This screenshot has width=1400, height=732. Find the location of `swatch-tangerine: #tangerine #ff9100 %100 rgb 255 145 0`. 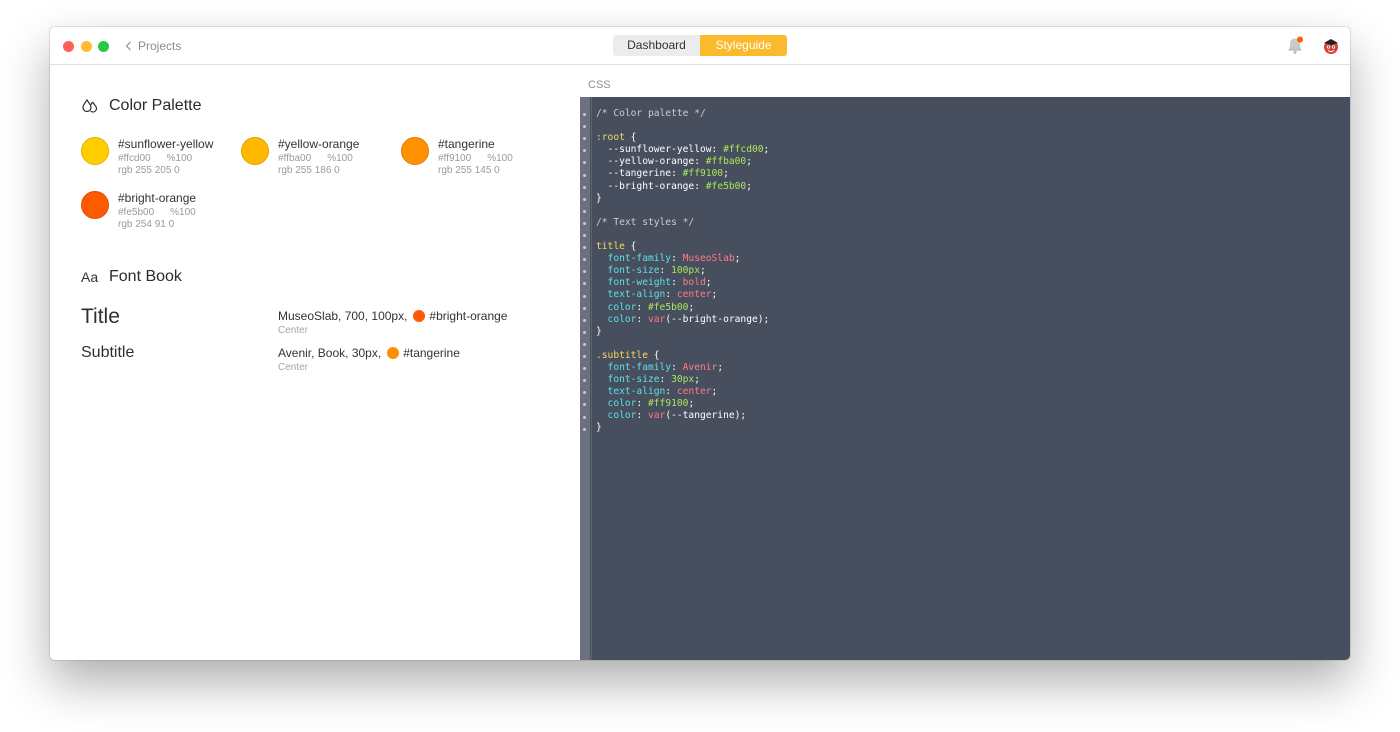

swatch-tangerine: #tangerine #ff9100 %100 rgb 255 145 0 is located at coordinates (457, 157).